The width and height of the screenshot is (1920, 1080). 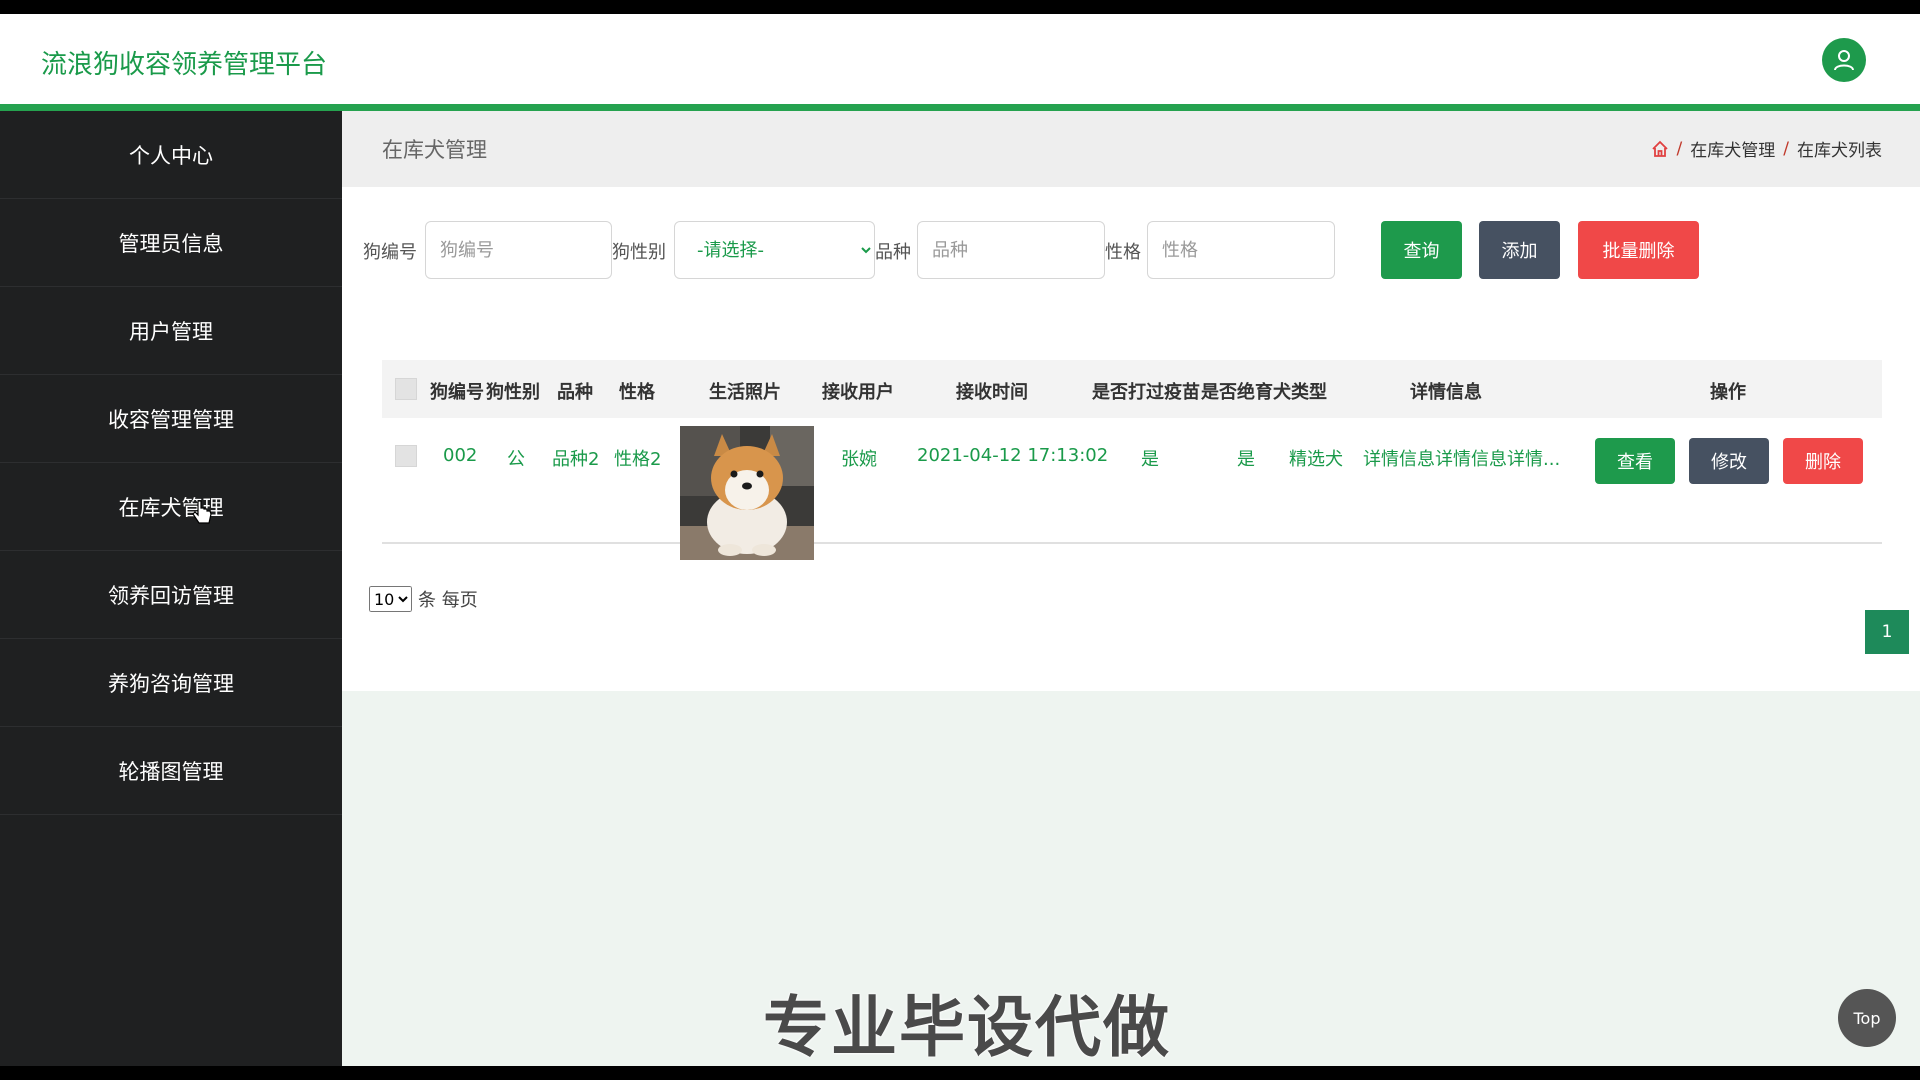 What do you see at coordinates (992, 392) in the screenshot?
I see `column-header-receive-time: 接收时间` at bounding box center [992, 392].